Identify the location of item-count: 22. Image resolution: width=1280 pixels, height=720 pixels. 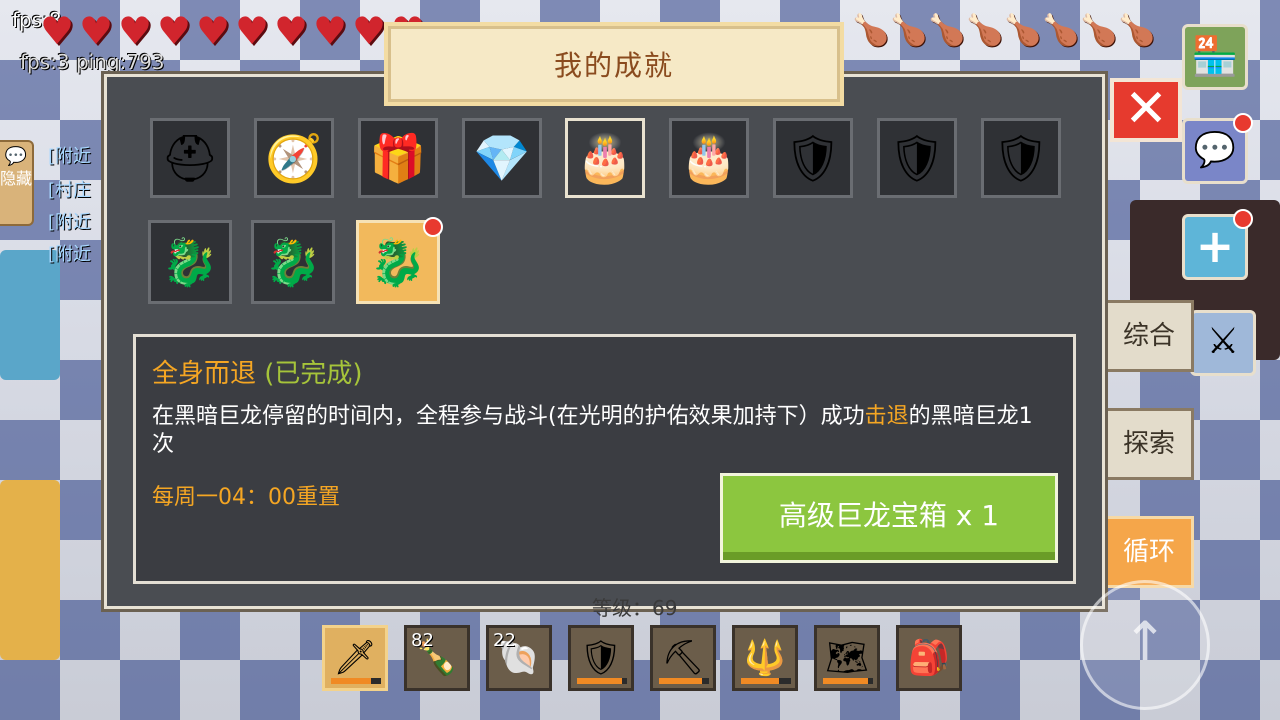
(504, 640).